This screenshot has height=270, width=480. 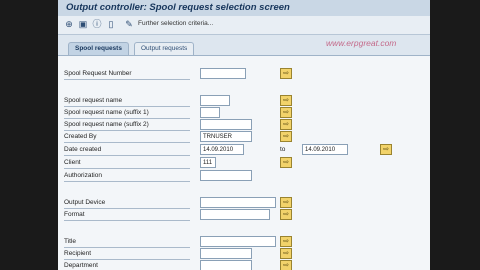 I want to click on info-icon: ⓘ, so click(x=97, y=24).